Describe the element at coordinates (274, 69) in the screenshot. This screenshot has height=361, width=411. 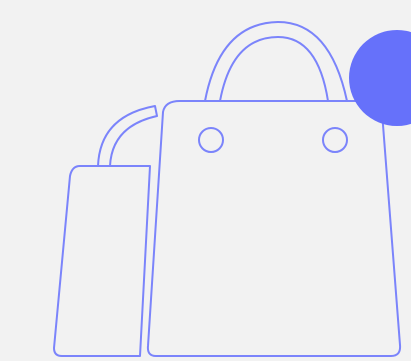
I see `front-bag-handle-inner` at that location.